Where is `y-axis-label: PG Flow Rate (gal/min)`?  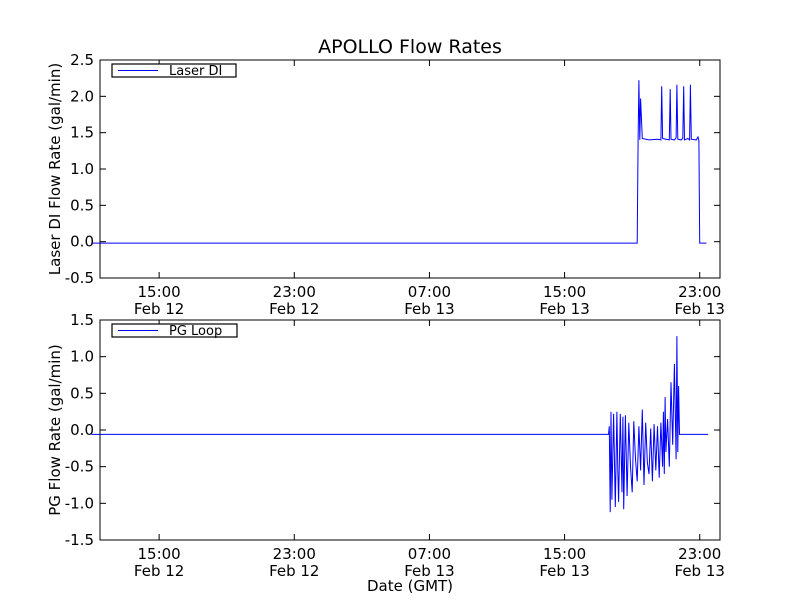
y-axis-label: PG Flow Rate (gal/min) is located at coordinates (55, 430).